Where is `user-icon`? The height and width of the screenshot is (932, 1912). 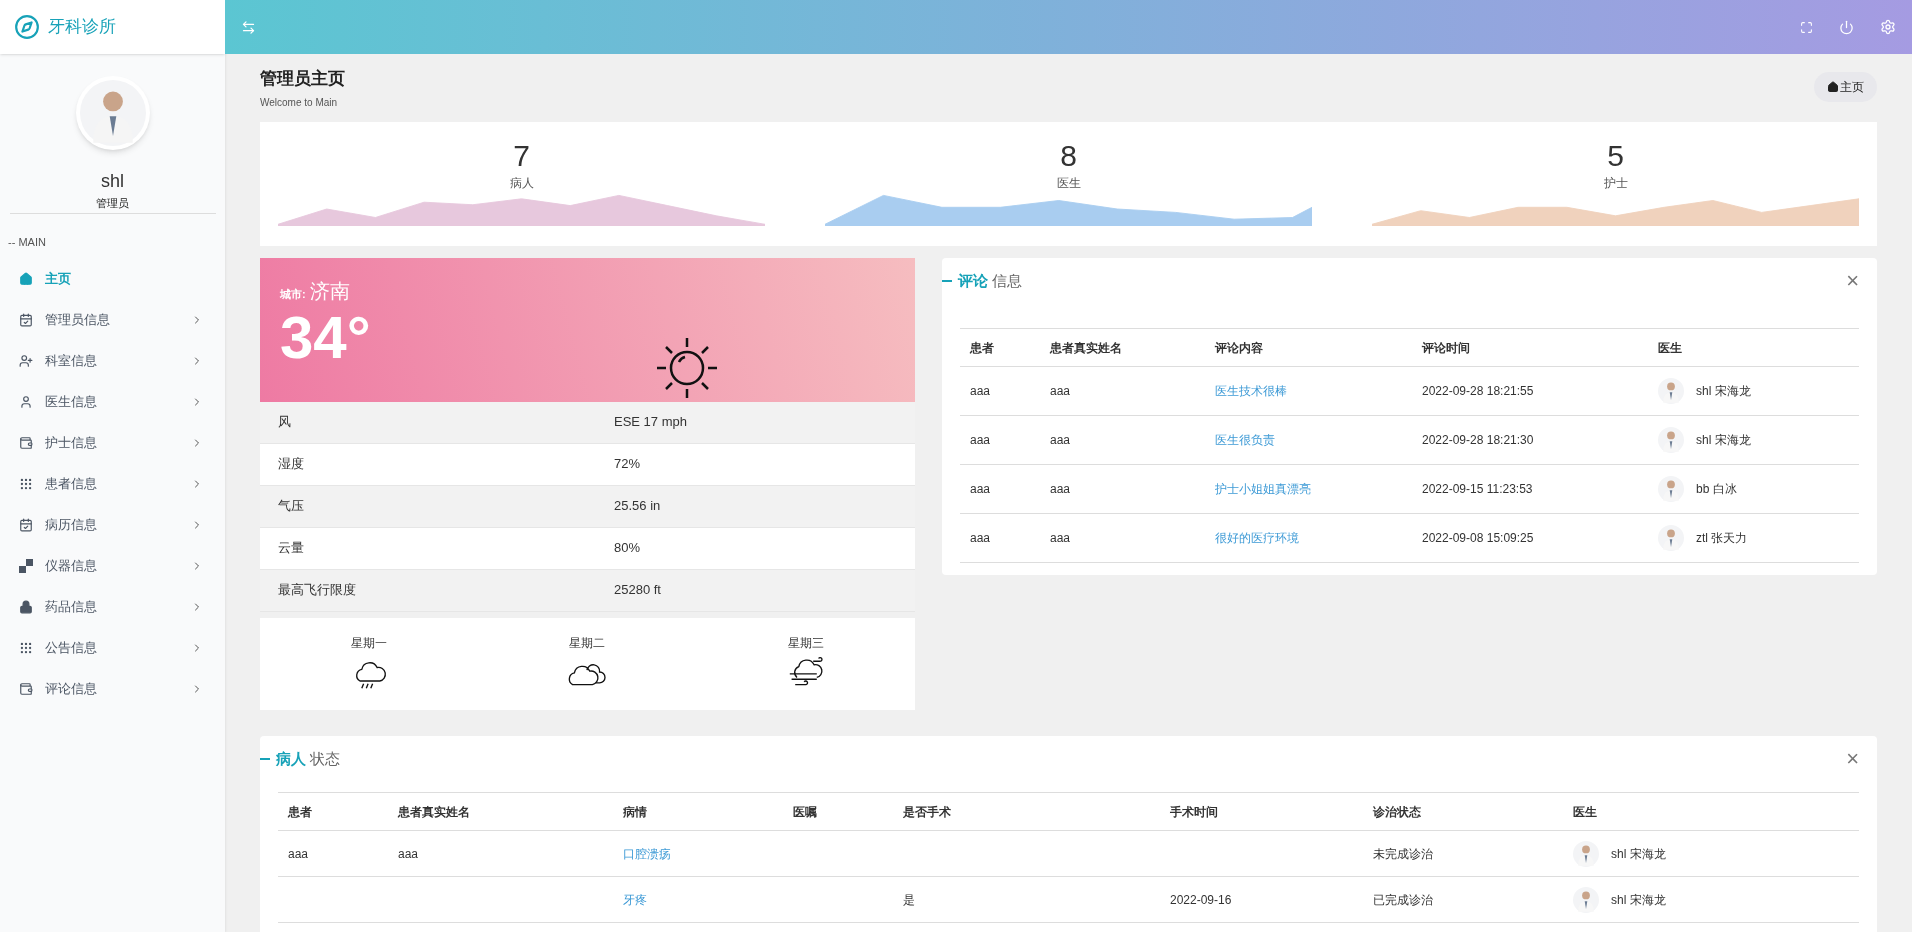 user-icon is located at coordinates (26, 401).